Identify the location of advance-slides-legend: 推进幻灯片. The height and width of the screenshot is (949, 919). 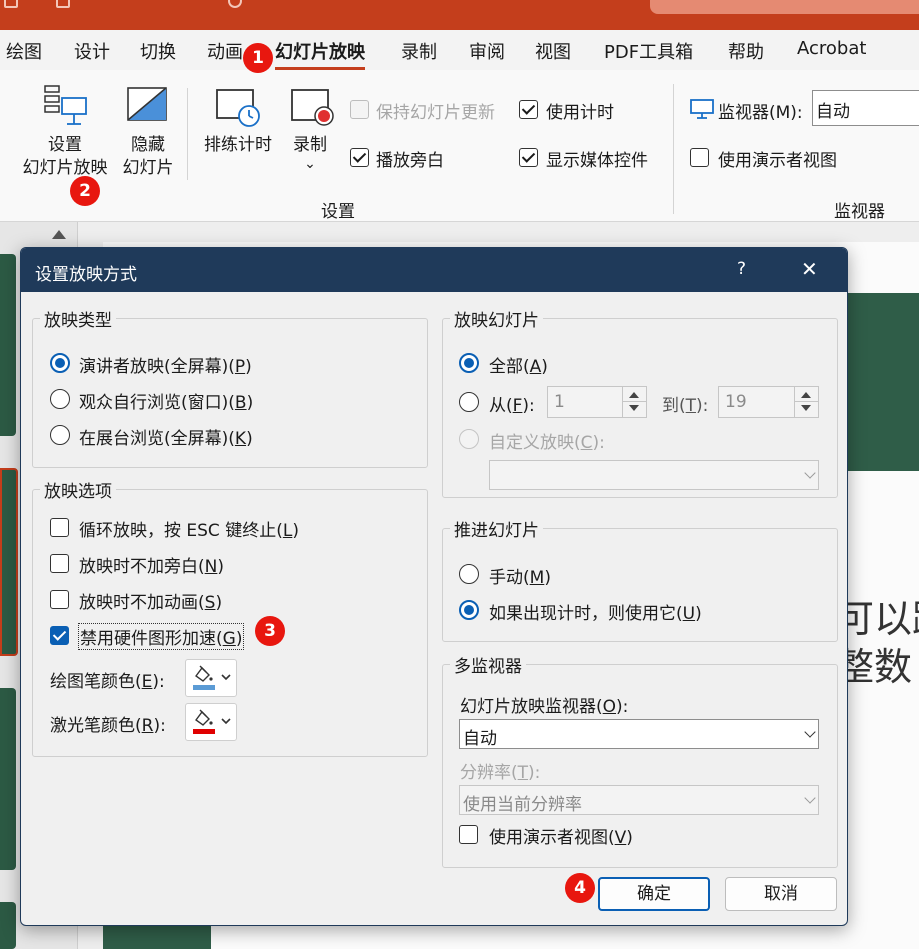
(496, 528).